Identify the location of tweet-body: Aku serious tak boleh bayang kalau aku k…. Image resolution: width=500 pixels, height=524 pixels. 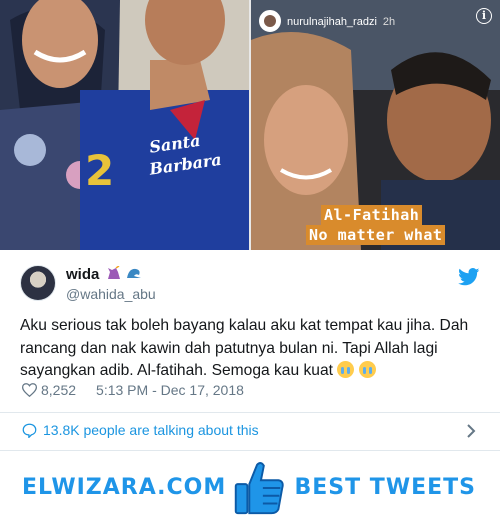
(251, 349).